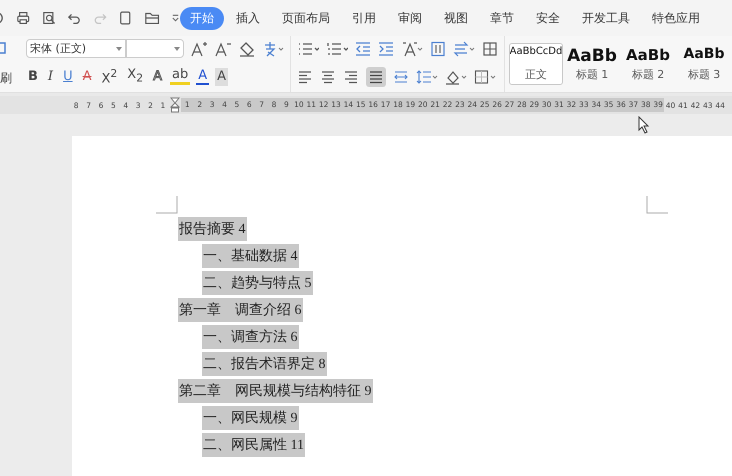  Describe the element at coordinates (23, 18) in the screenshot. I see `print-icon` at that location.